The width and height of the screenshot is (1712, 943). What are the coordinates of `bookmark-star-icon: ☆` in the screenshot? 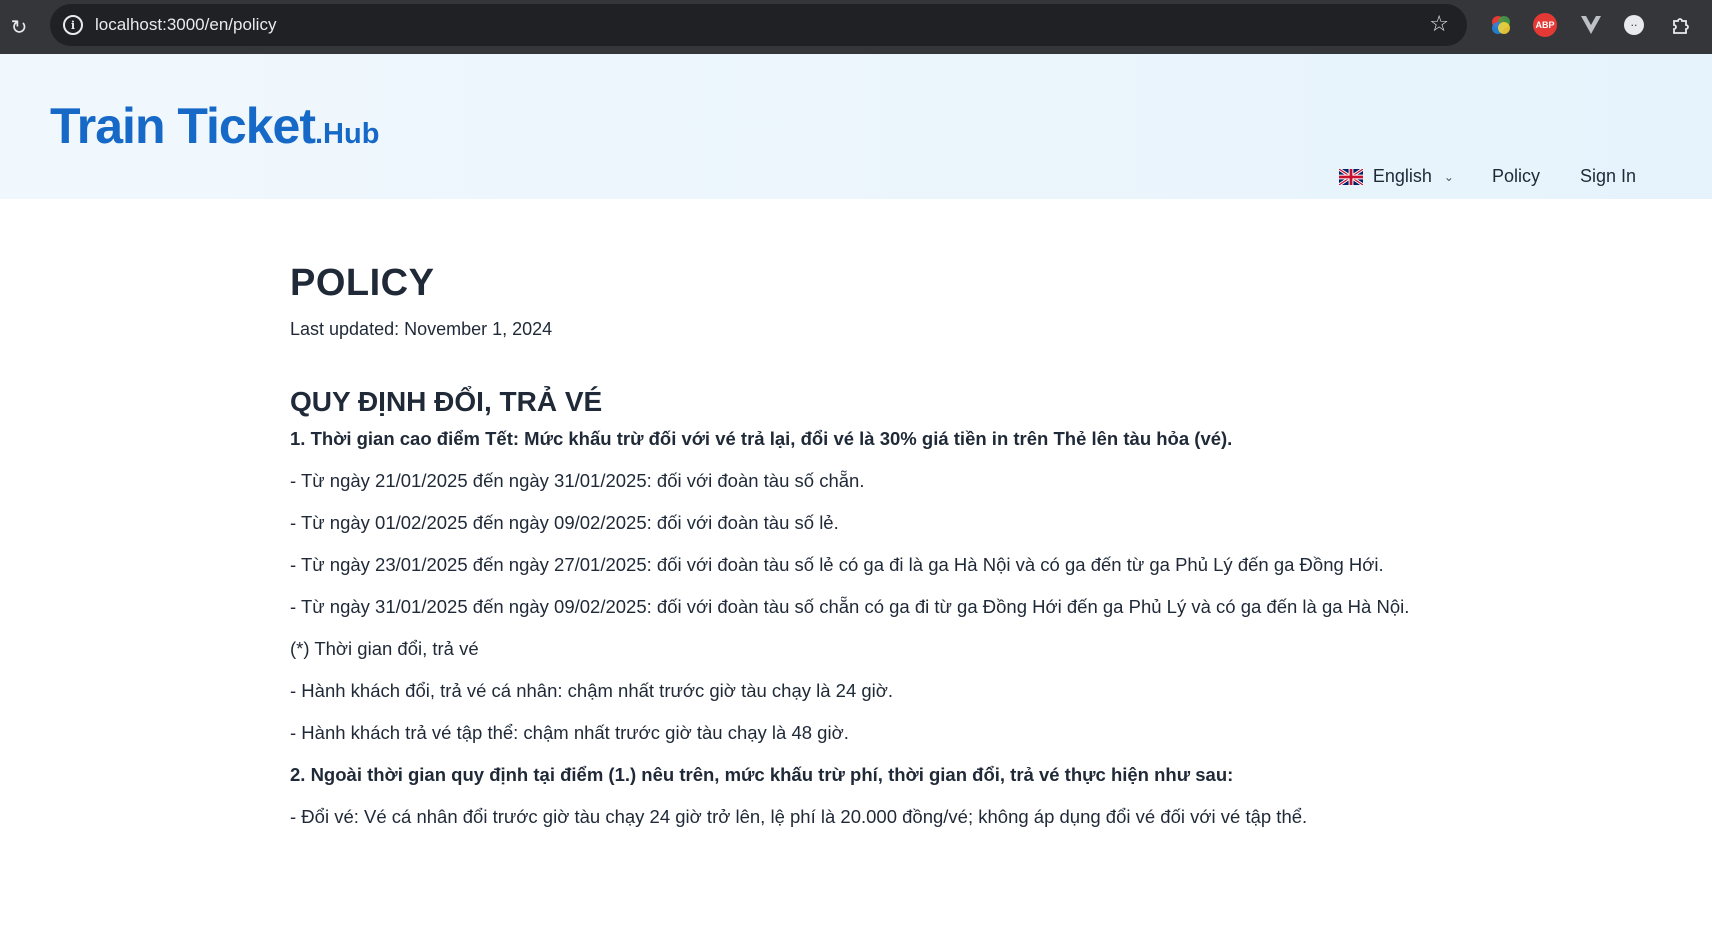 It's located at (1439, 24).